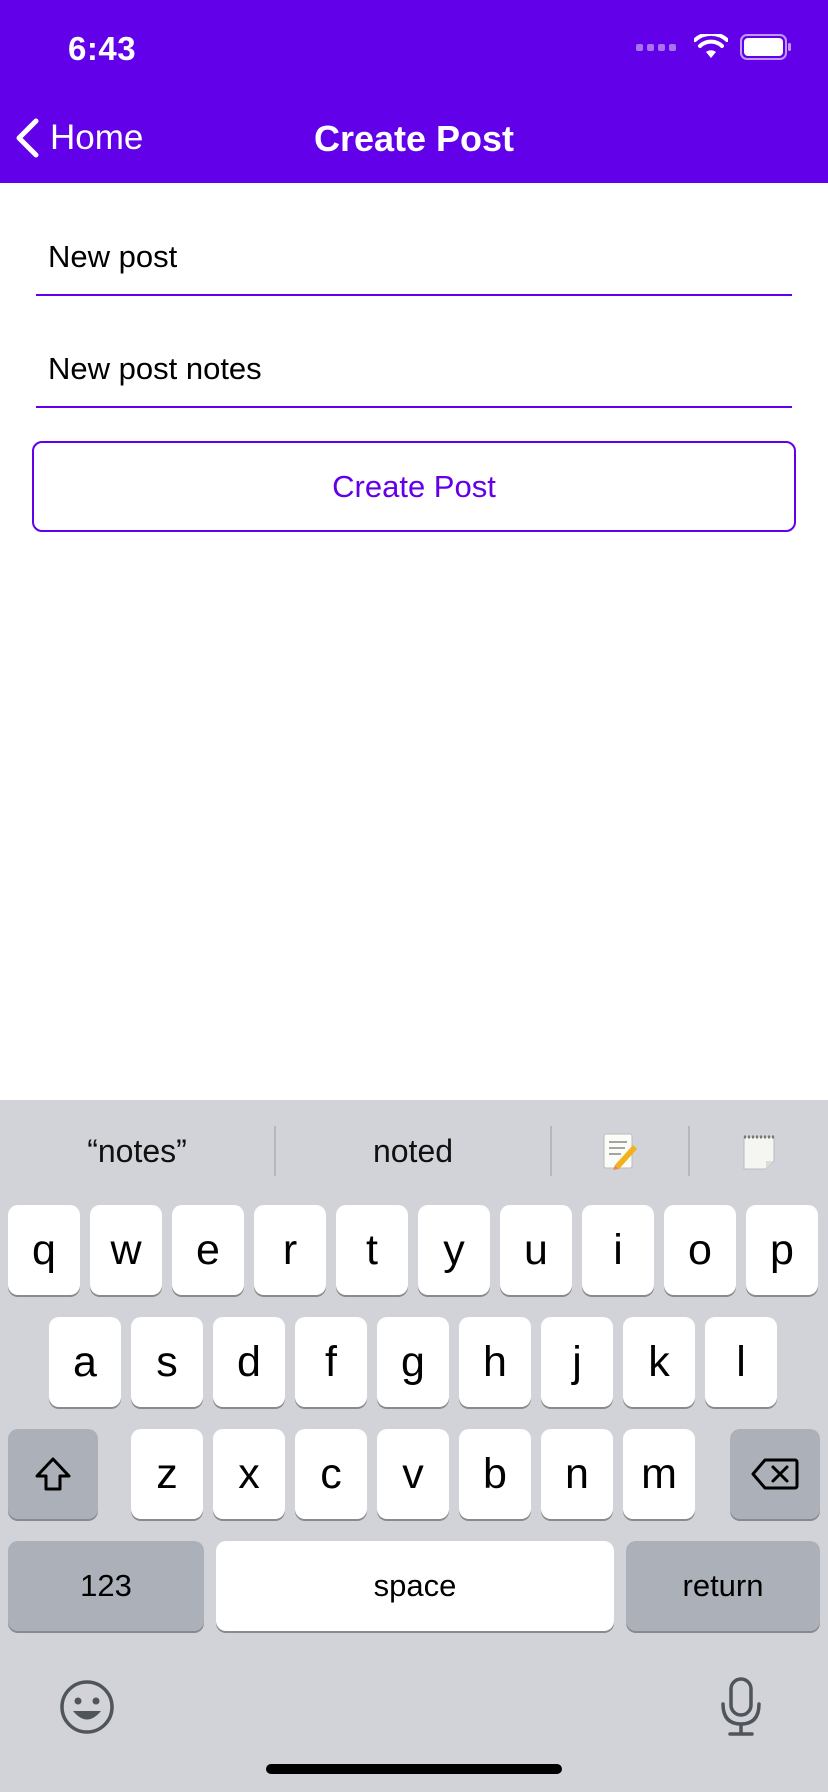 The width and height of the screenshot is (828, 1792). What do you see at coordinates (372, 1250) in the screenshot?
I see `key-t: t` at bounding box center [372, 1250].